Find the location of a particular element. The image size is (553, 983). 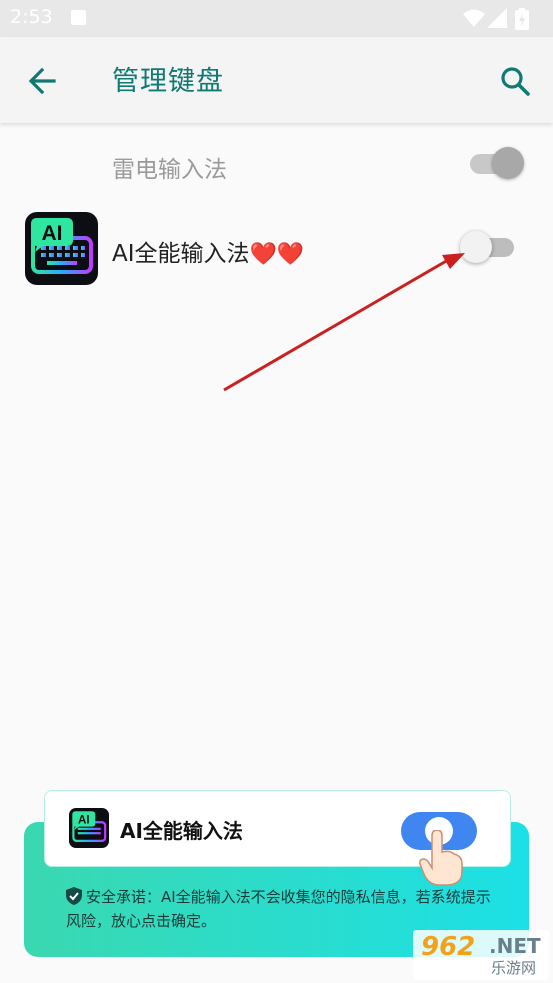

guide-arrow-icon is located at coordinates (344, 322).